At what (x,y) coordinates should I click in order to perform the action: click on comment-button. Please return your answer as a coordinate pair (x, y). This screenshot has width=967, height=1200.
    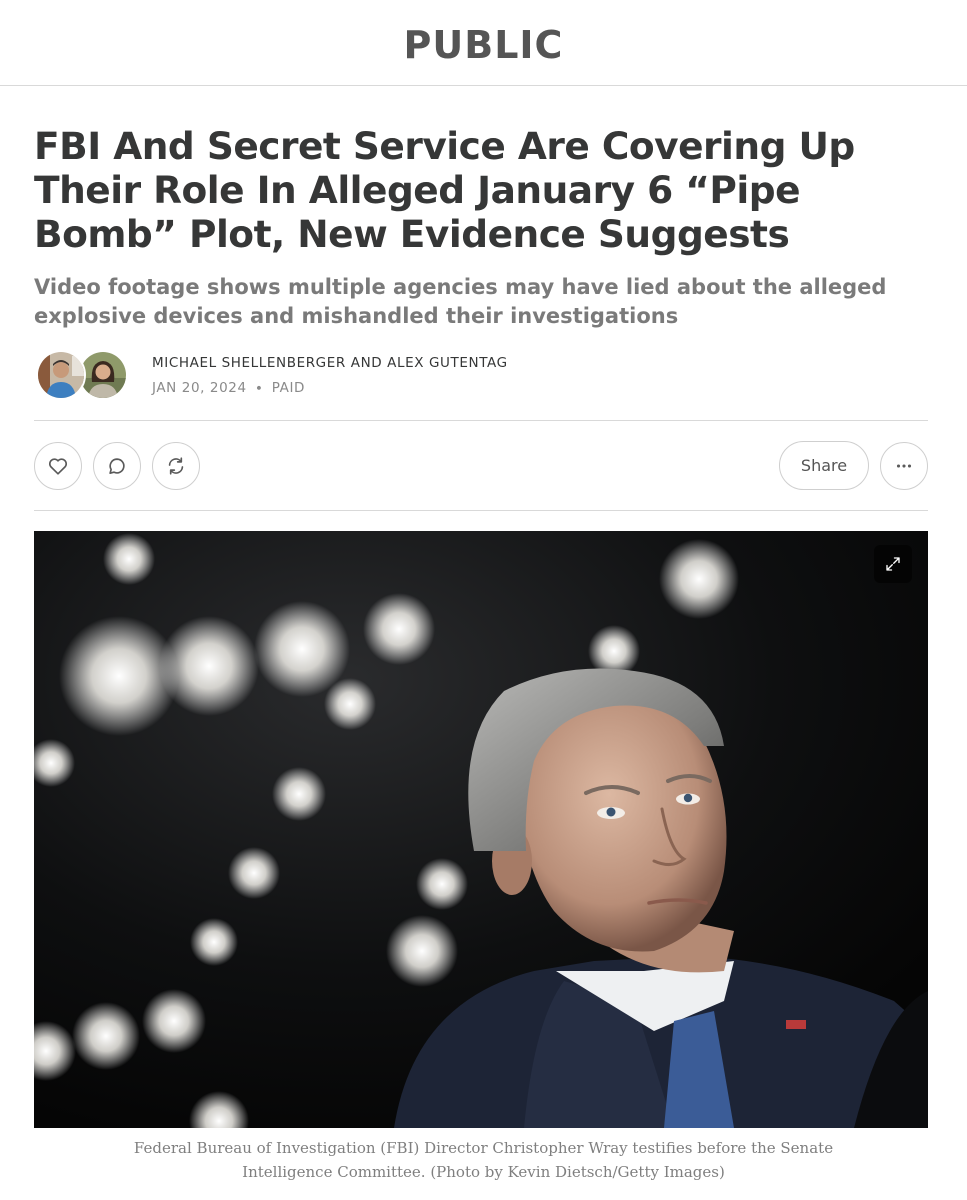
    Looking at the image, I should click on (117, 466).